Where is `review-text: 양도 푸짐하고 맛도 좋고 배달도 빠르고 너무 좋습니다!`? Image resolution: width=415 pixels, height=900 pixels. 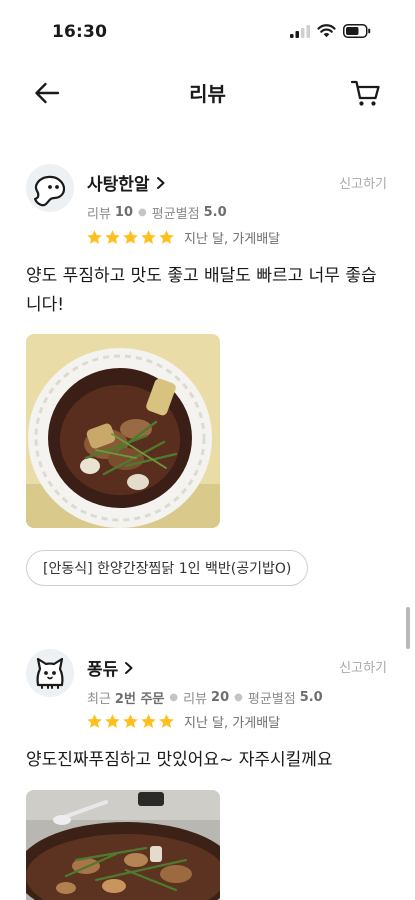 review-text: 양도 푸짐하고 맛도 좋고 배달도 빠르고 너무 좋습니다! is located at coordinates (201, 290).